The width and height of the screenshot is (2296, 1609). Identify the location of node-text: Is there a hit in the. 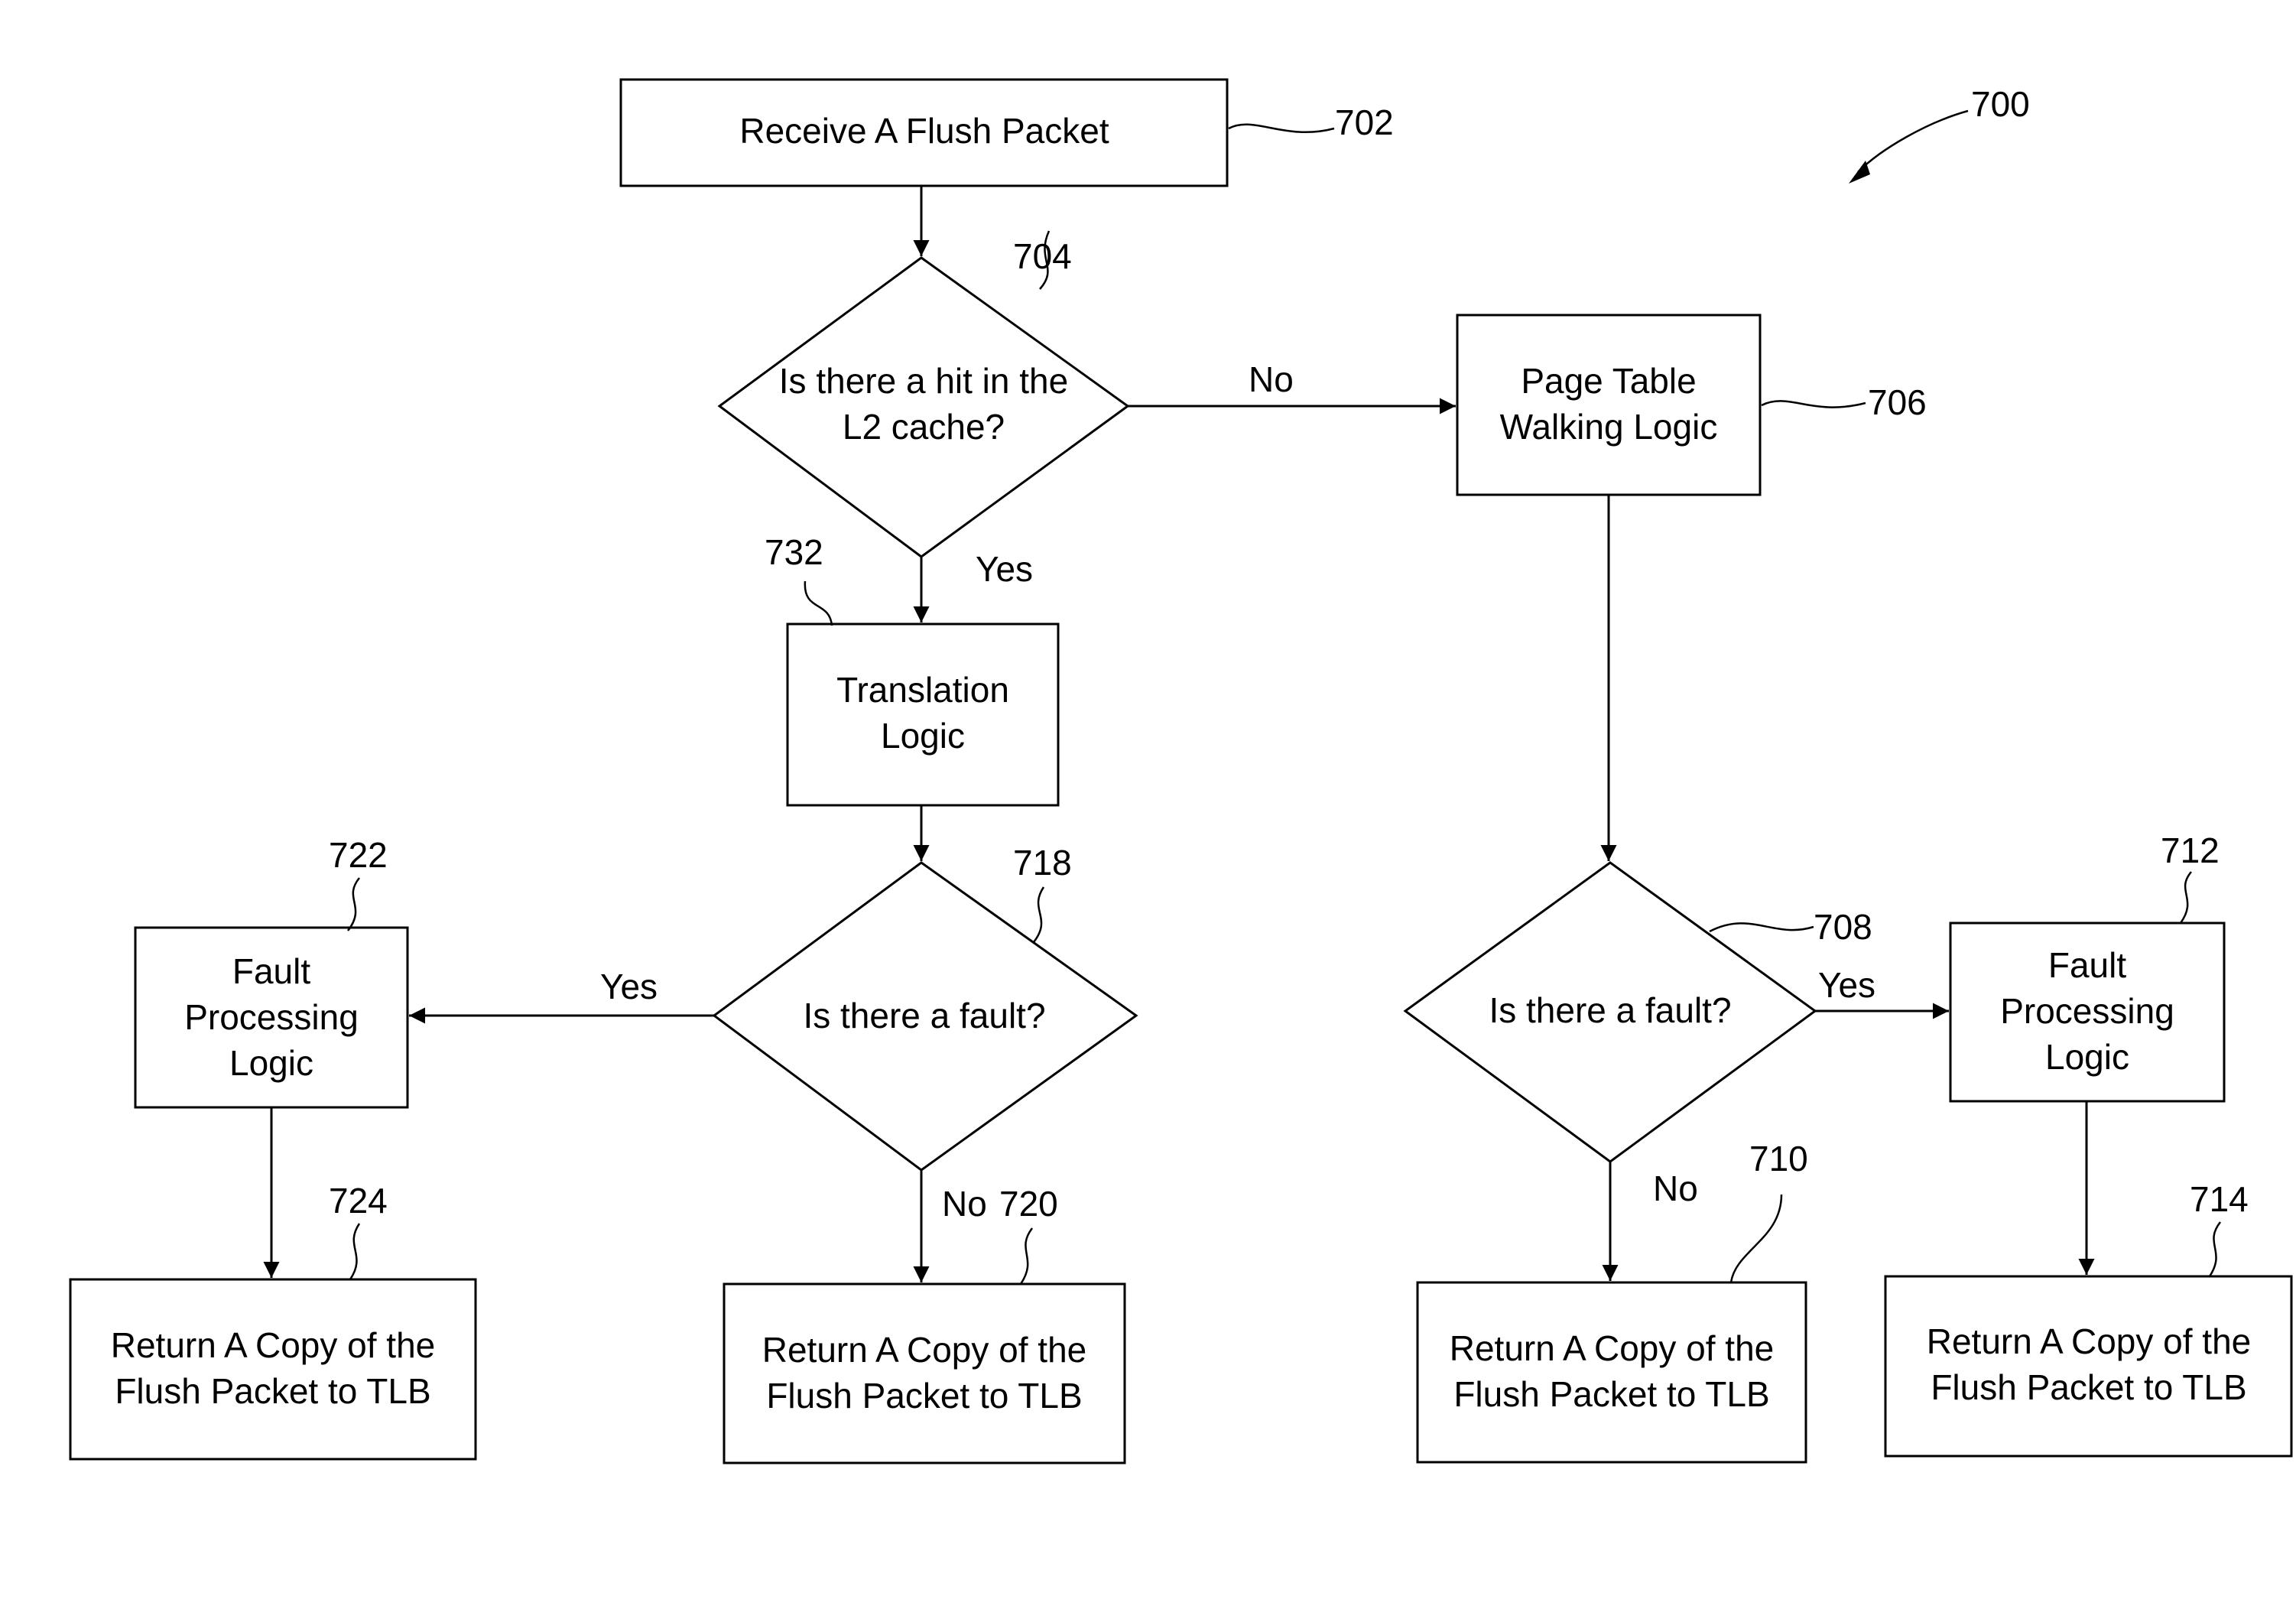
(923, 381).